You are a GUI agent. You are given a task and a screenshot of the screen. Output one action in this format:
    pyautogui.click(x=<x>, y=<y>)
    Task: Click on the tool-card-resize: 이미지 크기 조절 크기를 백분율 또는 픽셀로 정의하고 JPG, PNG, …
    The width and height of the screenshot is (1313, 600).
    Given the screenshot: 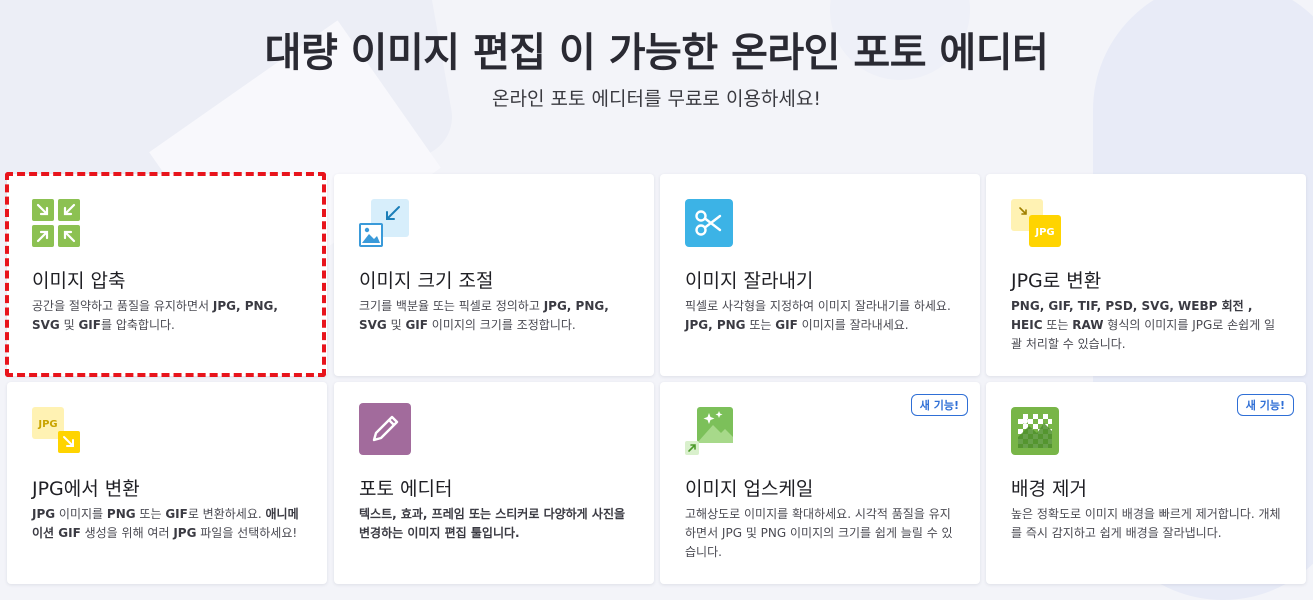 What is the action you would take?
    pyautogui.click(x=494, y=275)
    